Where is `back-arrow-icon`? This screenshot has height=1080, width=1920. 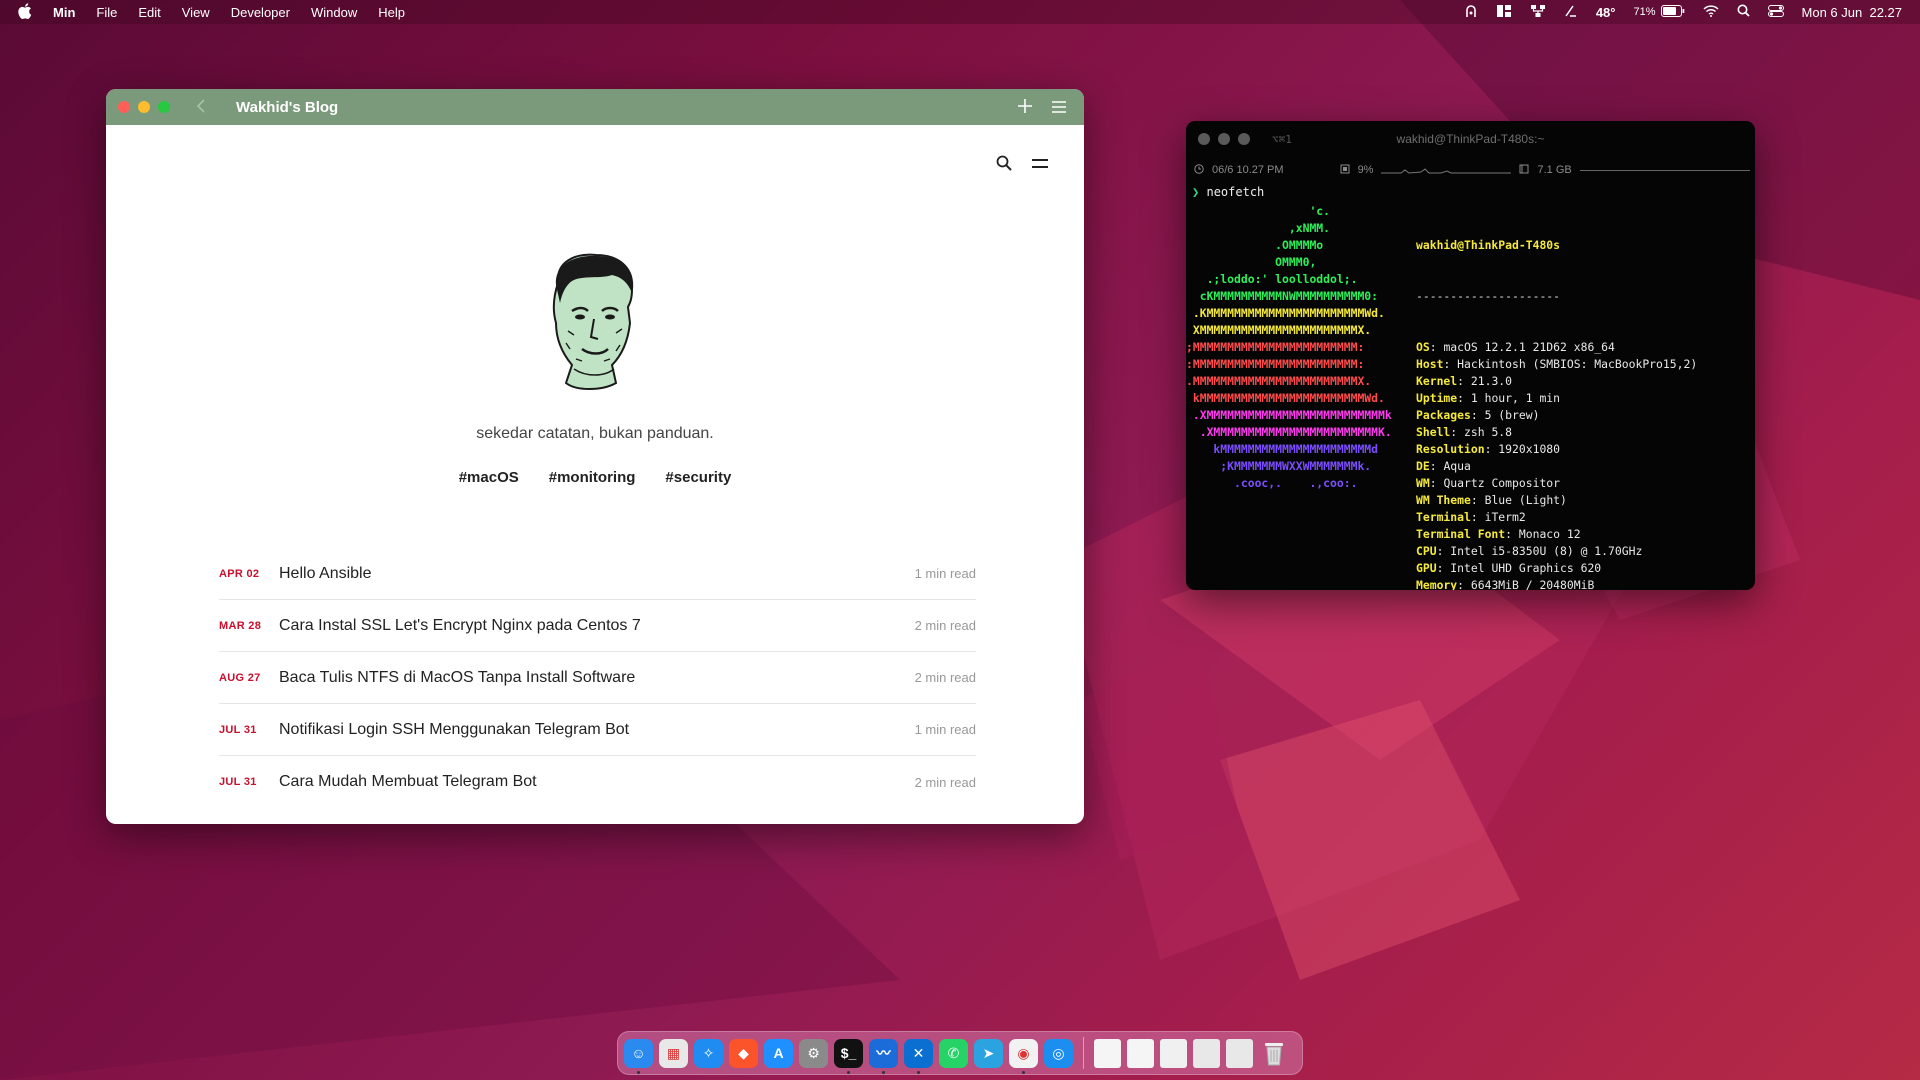
back-arrow-icon is located at coordinates (203, 107).